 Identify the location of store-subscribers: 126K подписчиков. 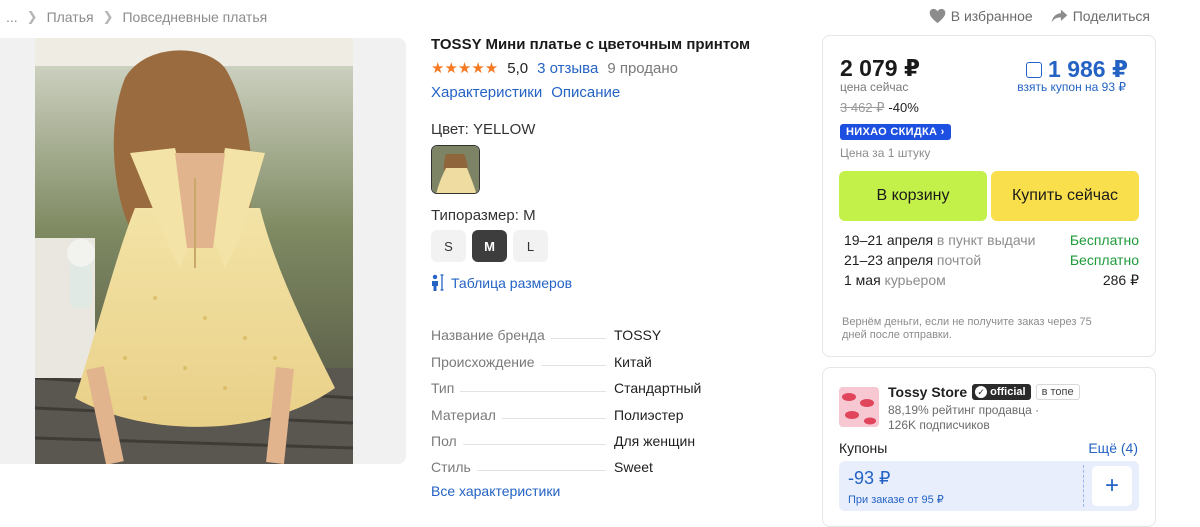
(939, 425).